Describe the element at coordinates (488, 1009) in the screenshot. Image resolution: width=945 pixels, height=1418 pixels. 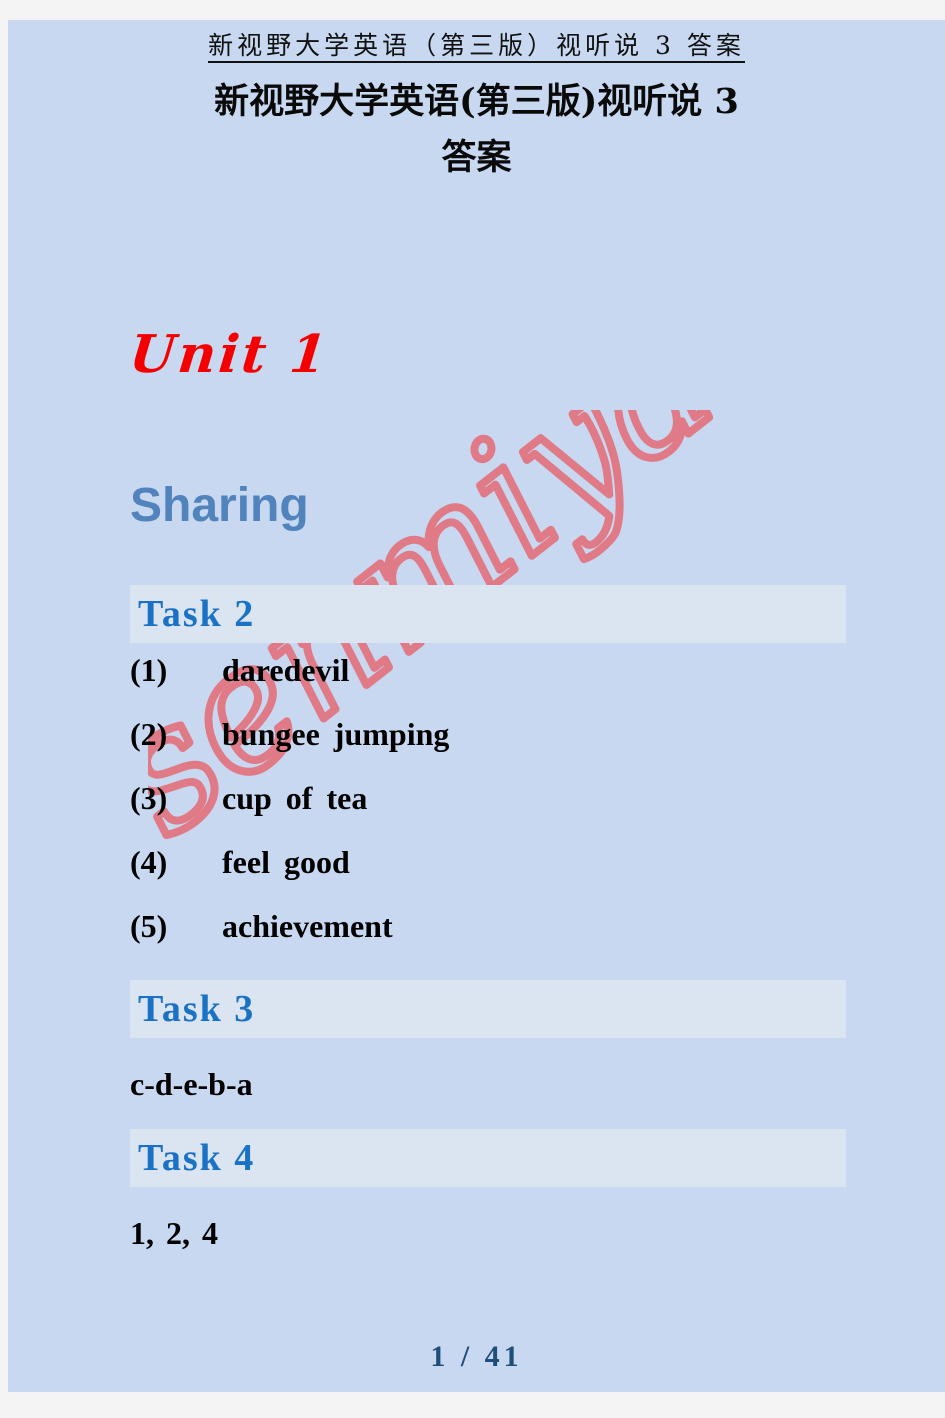
I see `task-bar-task-3: Task 3` at that location.